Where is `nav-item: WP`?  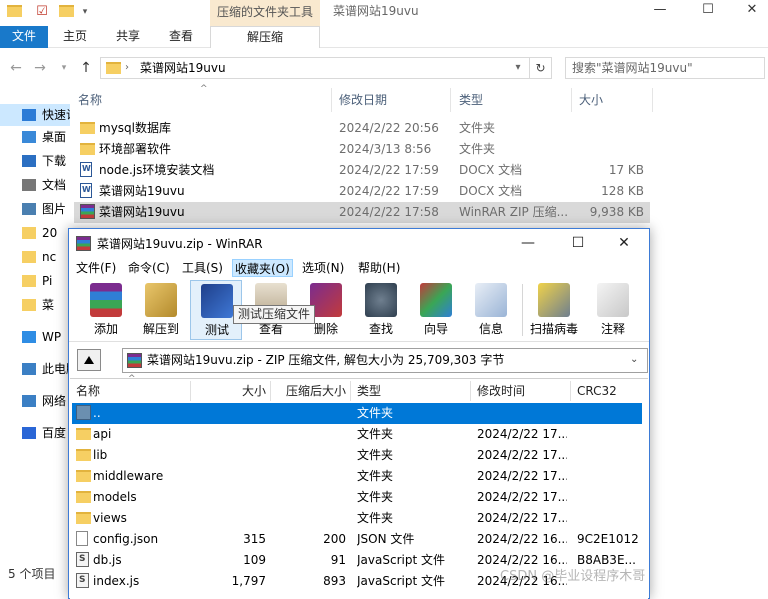 nav-item: WP is located at coordinates (35, 337).